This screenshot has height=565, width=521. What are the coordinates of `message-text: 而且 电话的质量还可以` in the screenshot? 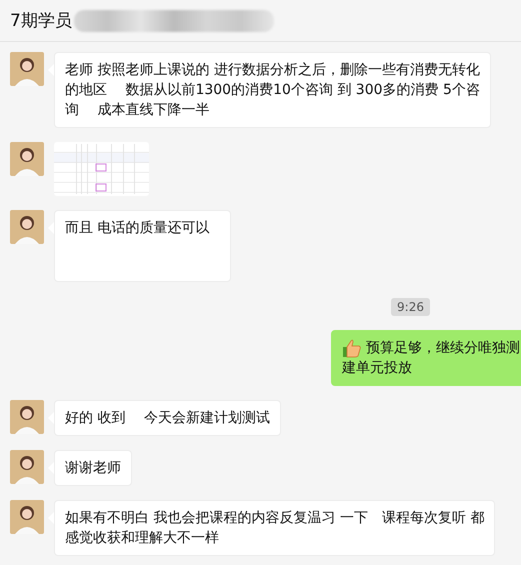 It's located at (137, 228).